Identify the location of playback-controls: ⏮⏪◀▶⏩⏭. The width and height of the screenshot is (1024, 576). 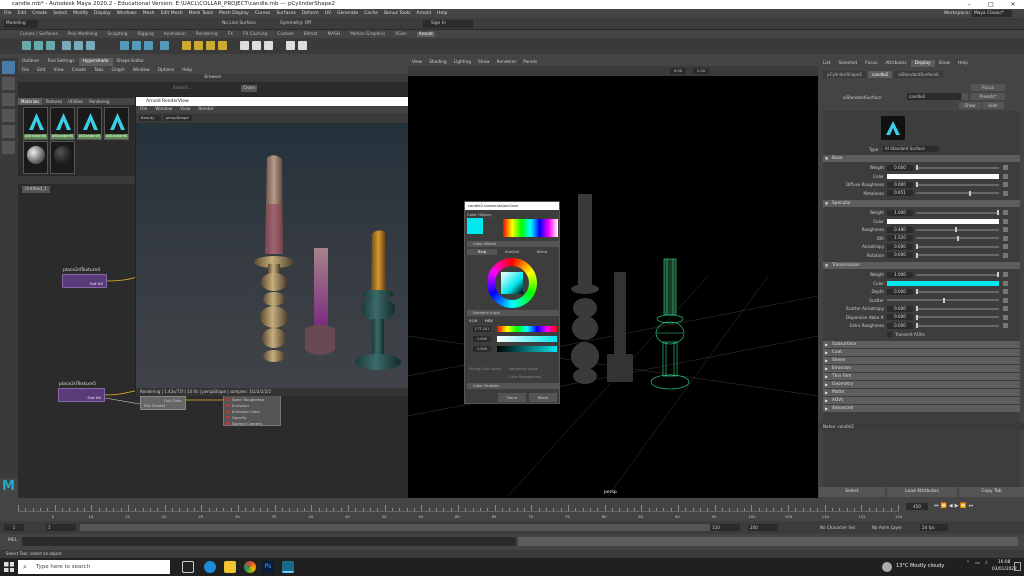
(977, 506).